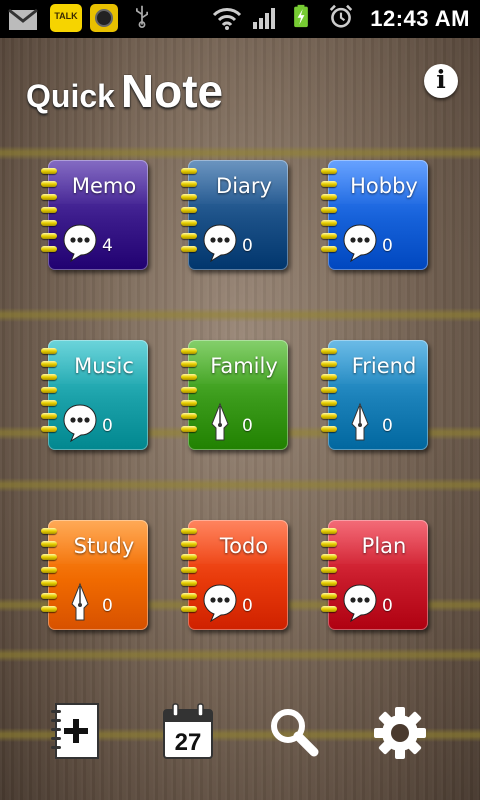 The image size is (480, 800). I want to click on notebook-diary: Diary 0, so click(234, 215).